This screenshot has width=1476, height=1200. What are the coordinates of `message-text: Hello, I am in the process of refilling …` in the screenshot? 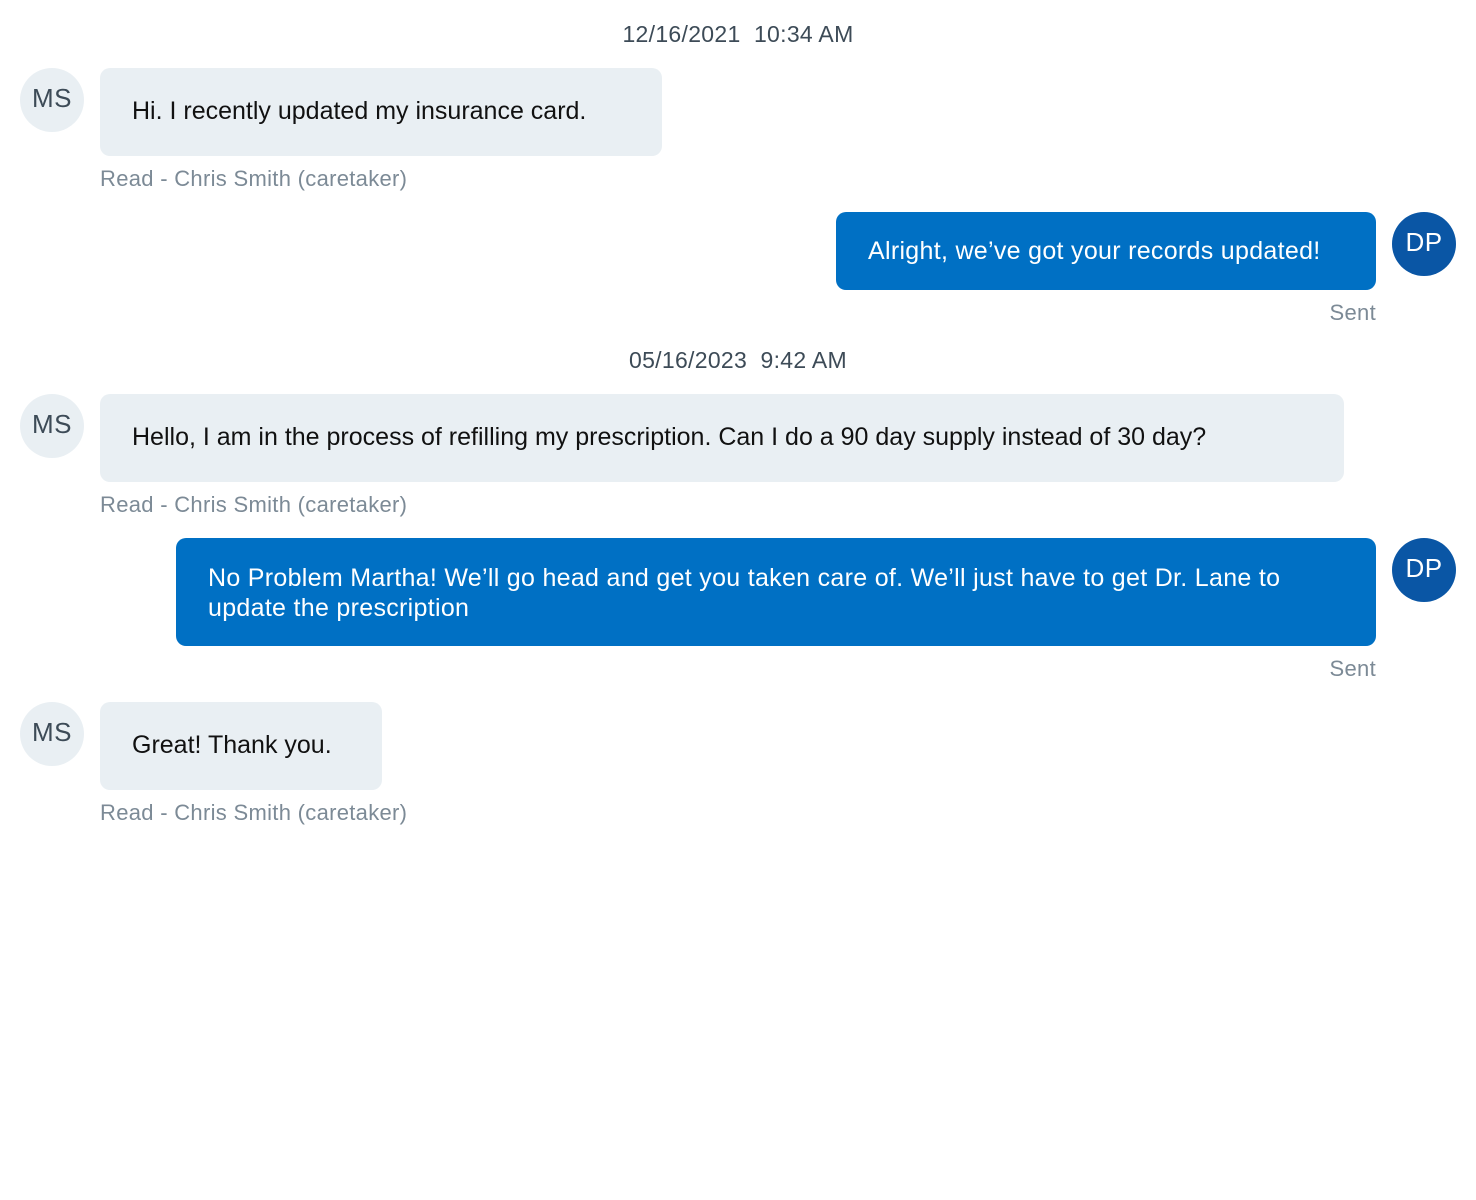 It's located at (669, 437).